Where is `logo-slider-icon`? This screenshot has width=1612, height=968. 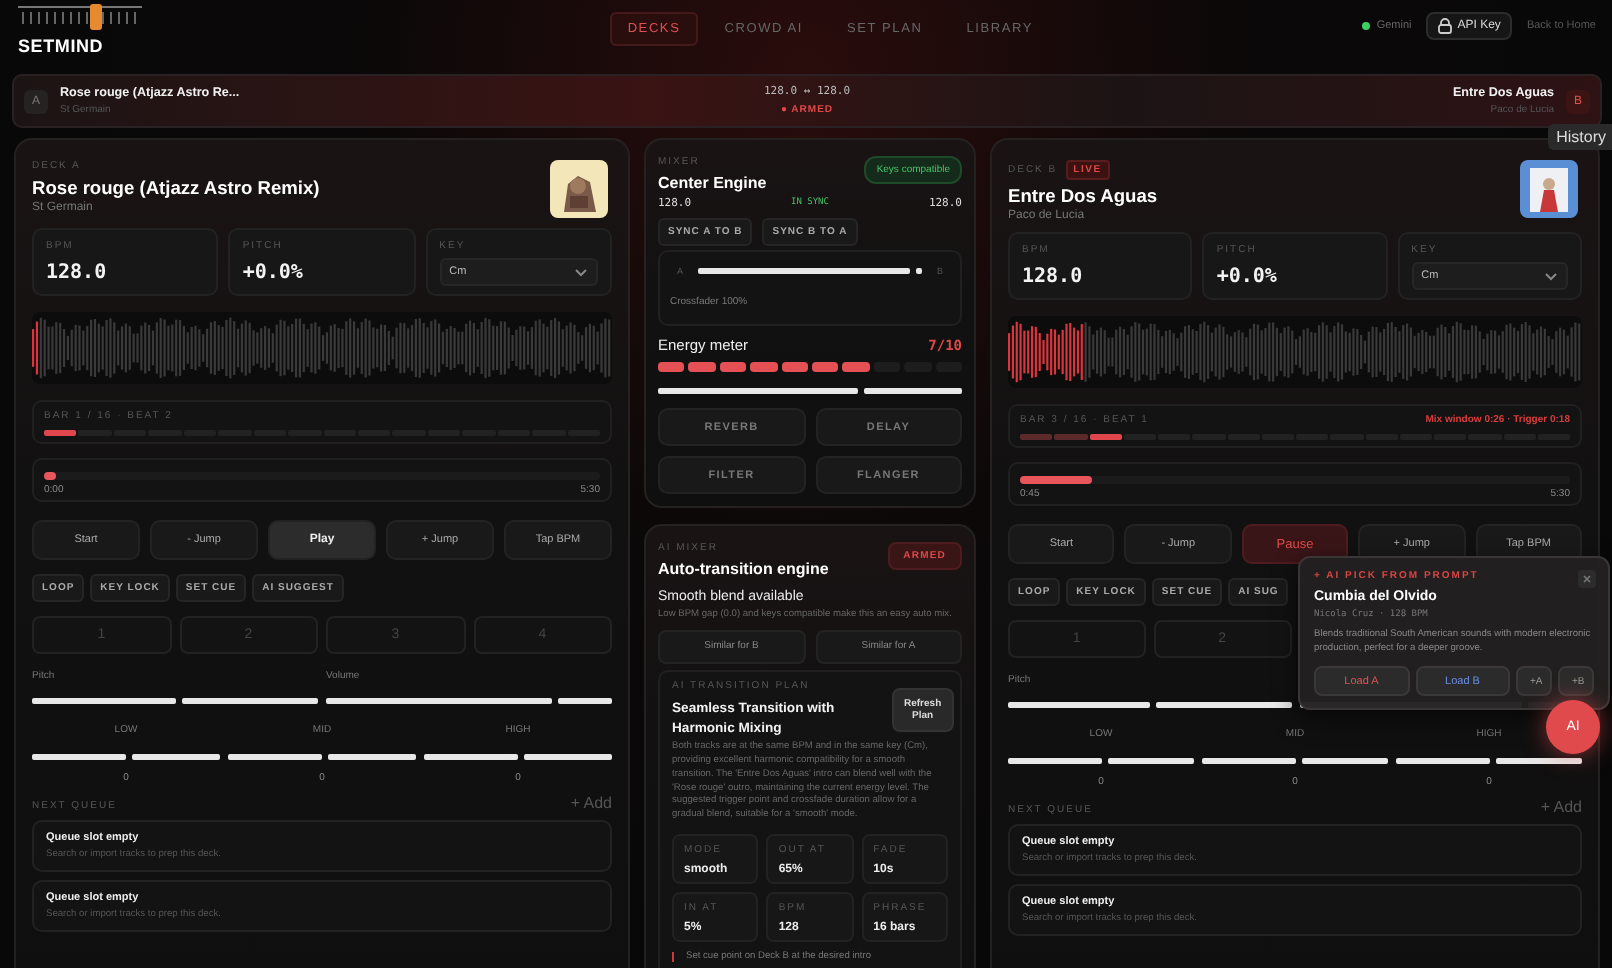
logo-slider-icon is located at coordinates (80, 17).